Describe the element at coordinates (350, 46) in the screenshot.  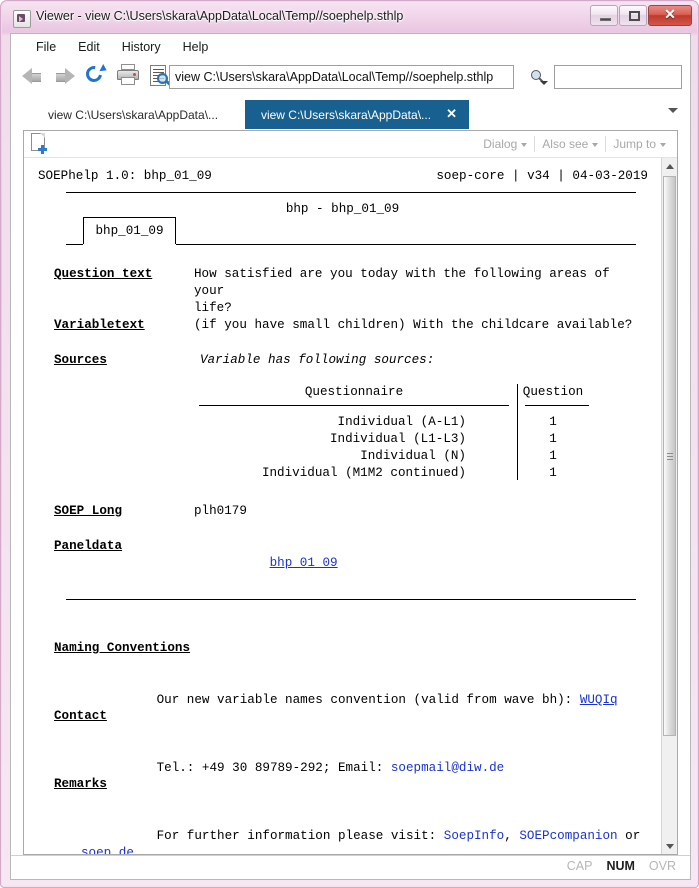
I see `menu-bar: File Edit History Help` at that location.